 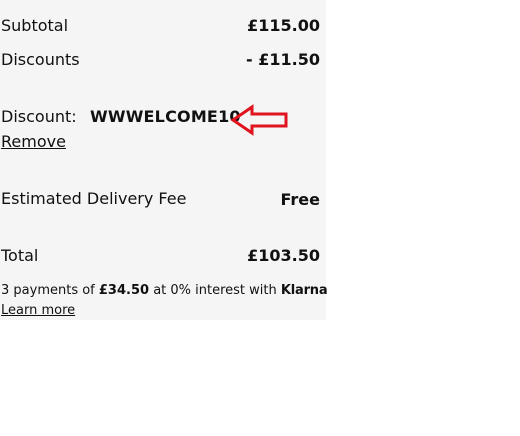 I want to click on delivery-fee-value: Free, so click(x=300, y=199).